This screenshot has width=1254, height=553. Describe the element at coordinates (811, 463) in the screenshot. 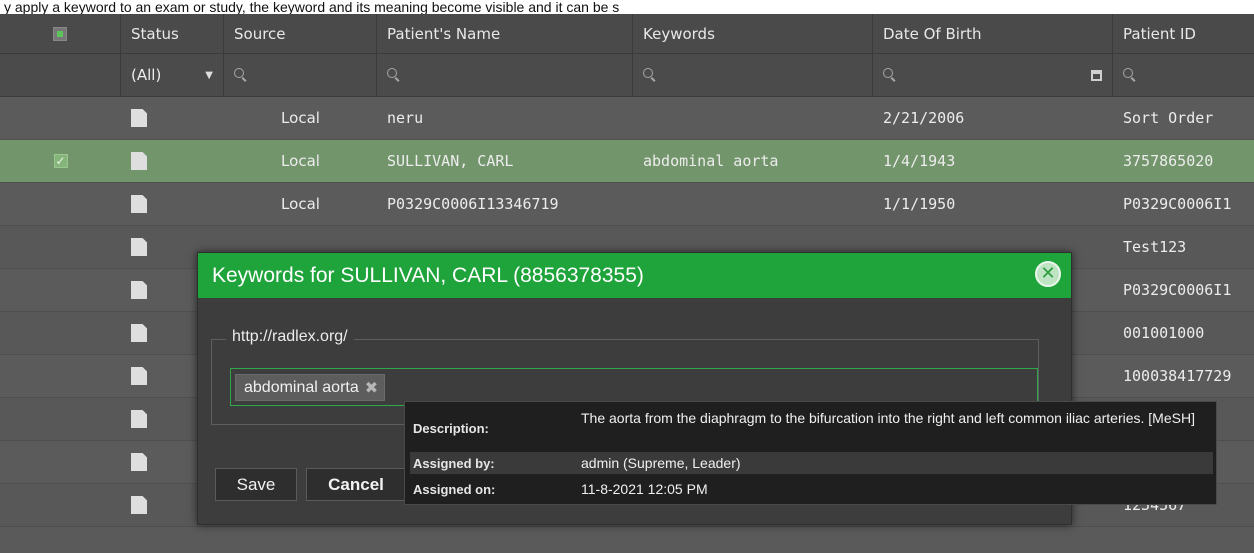

I see `tooltip-assigned-by-row: Assigned by: admin (Supreme, Leader)` at that location.